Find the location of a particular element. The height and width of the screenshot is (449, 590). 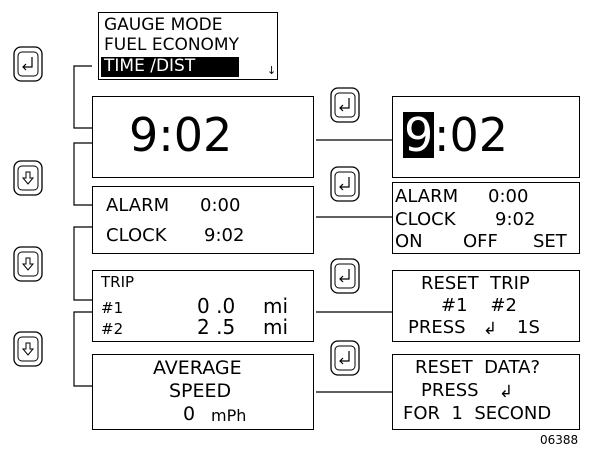

trip-screen: TRIP #1 0 .0 mi #2 2 .5 mi is located at coordinates (203, 306).